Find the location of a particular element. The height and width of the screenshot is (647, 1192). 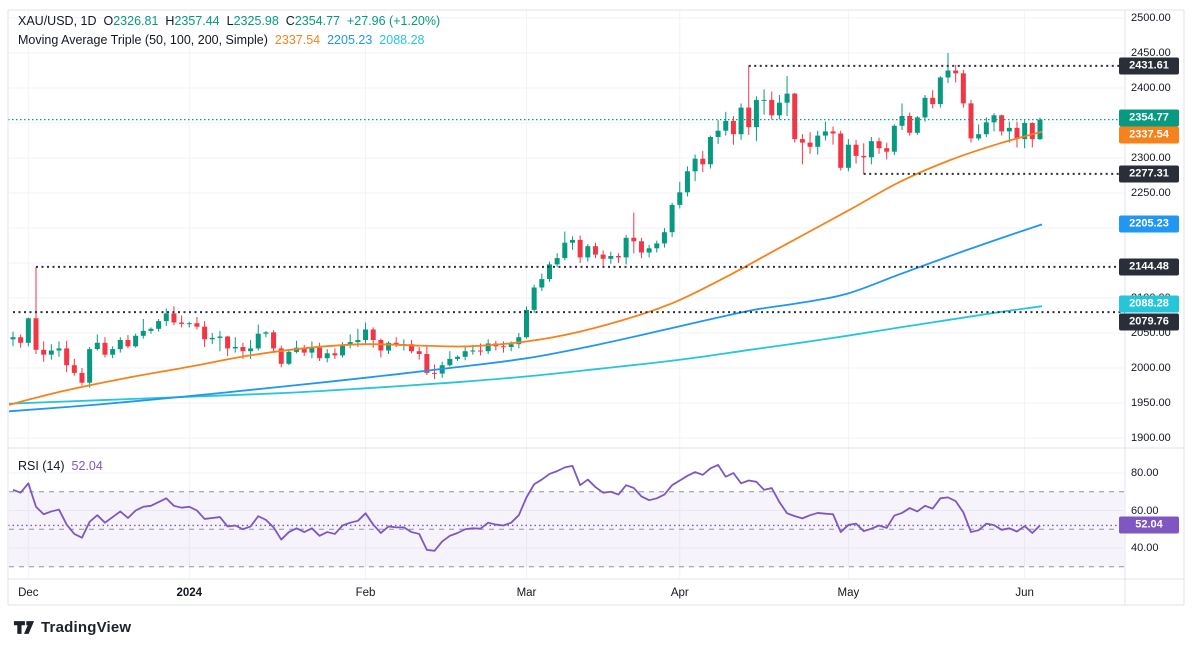

high-value: 2357.44 is located at coordinates (197, 21).